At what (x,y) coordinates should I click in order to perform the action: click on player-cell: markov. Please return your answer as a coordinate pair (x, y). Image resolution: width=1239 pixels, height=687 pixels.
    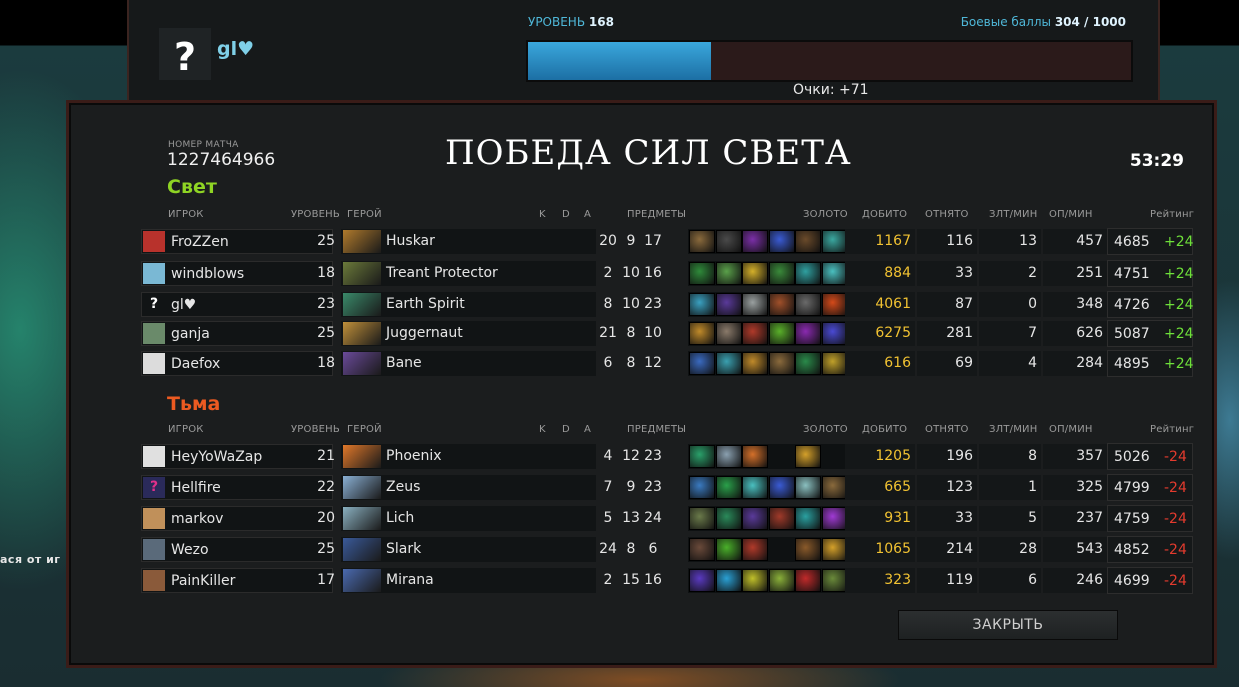
    Looking at the image, I should click on (237, 518).